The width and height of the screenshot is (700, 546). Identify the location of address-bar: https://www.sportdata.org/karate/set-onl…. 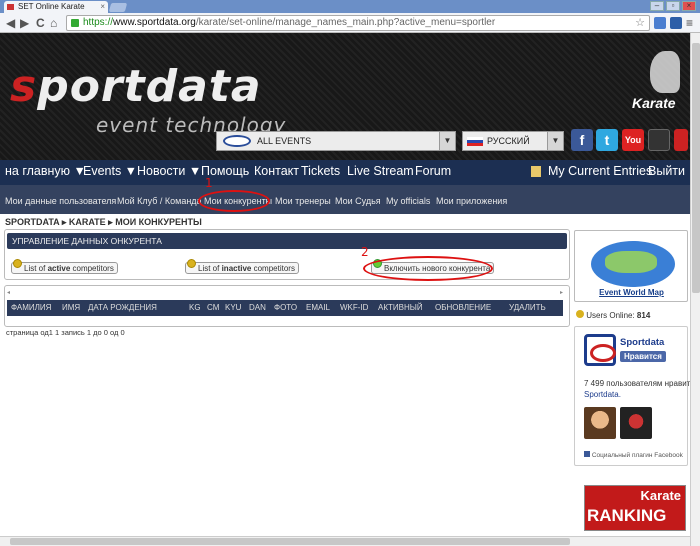
(358, 23).